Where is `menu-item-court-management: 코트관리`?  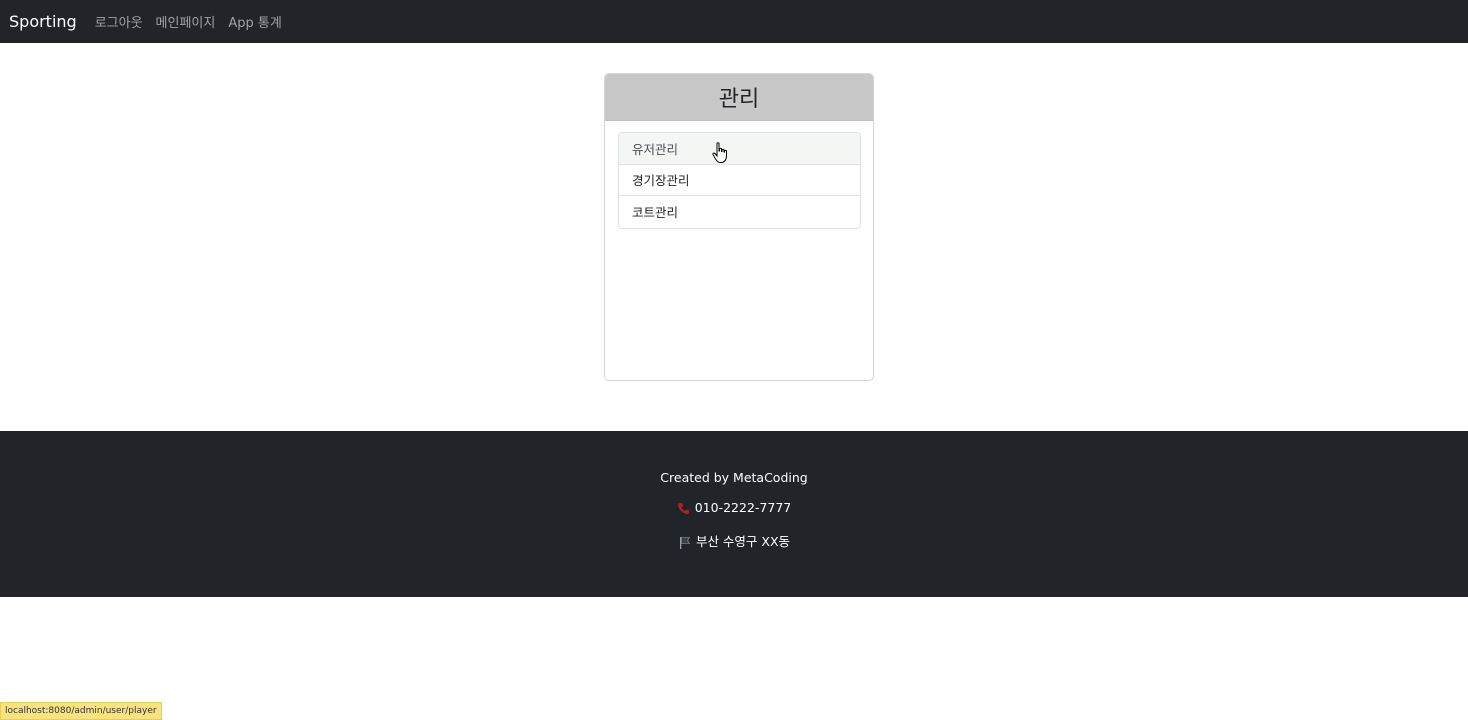 menu-item-court-management: 코트관리 is located at coordinates (739, 212).